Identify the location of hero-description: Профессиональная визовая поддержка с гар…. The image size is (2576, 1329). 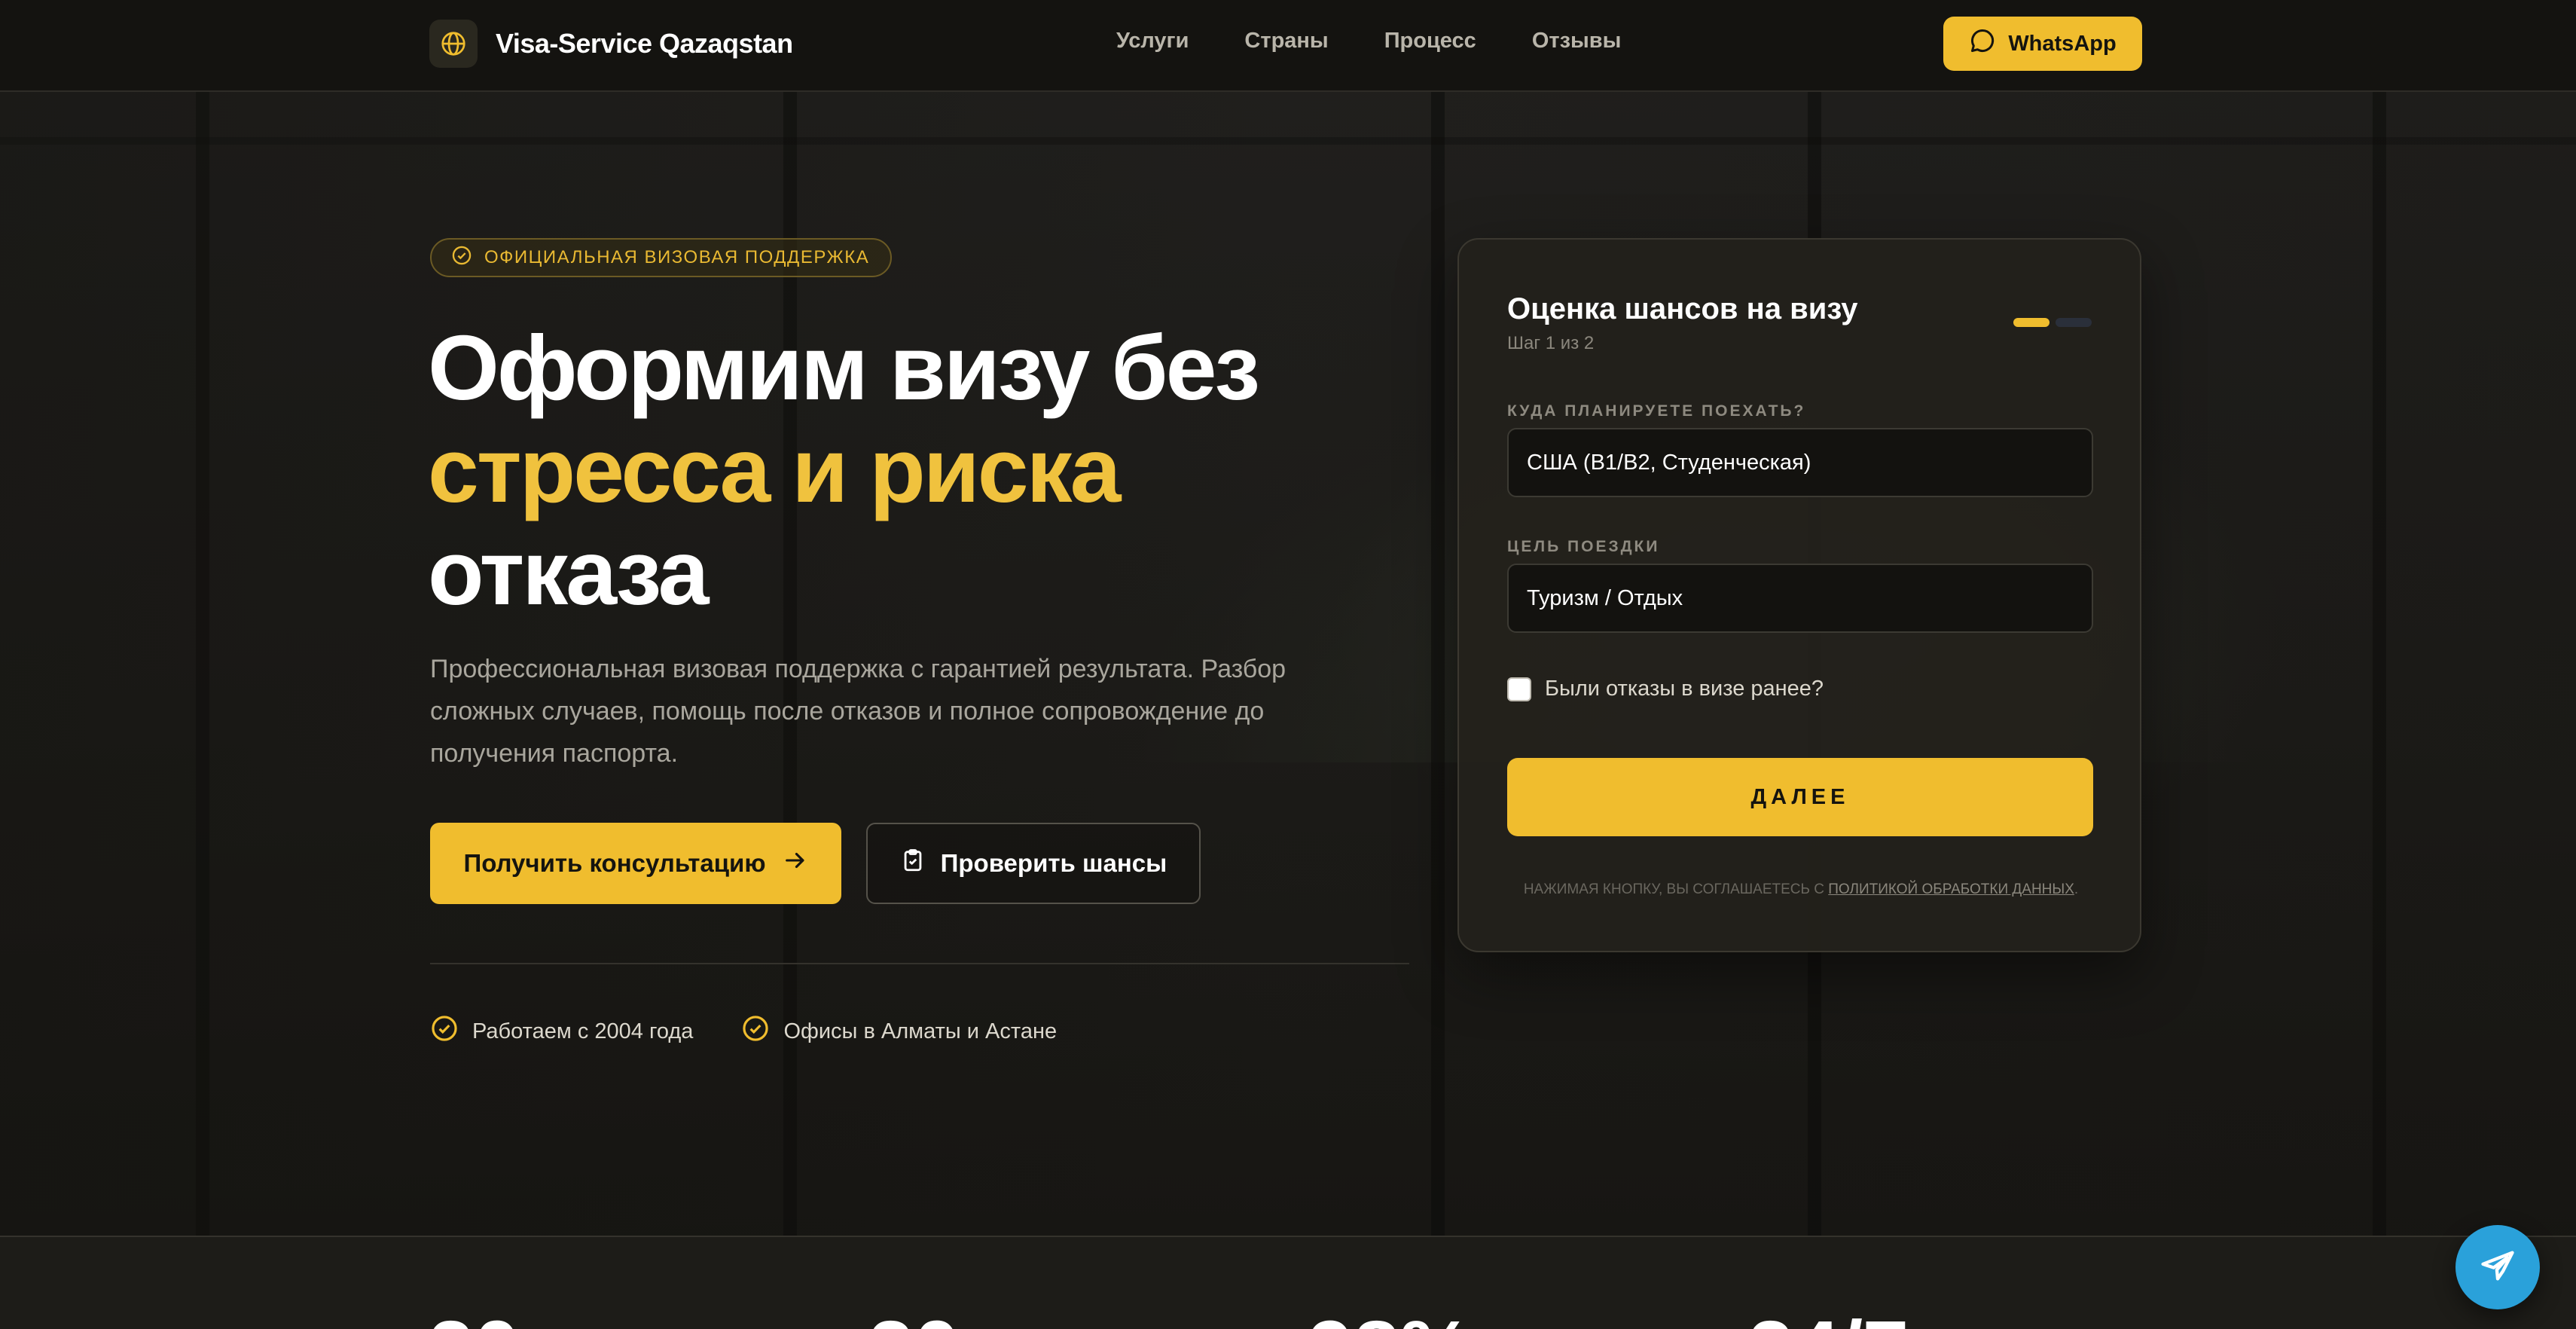
(858, 711).